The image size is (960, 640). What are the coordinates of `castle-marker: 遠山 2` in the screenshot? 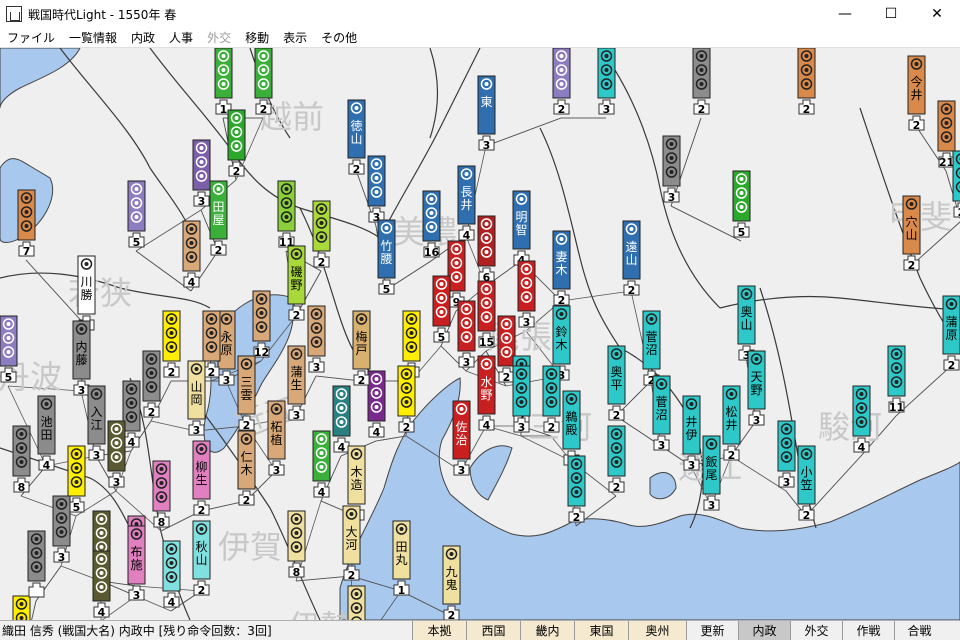 It's located at (631, 258).